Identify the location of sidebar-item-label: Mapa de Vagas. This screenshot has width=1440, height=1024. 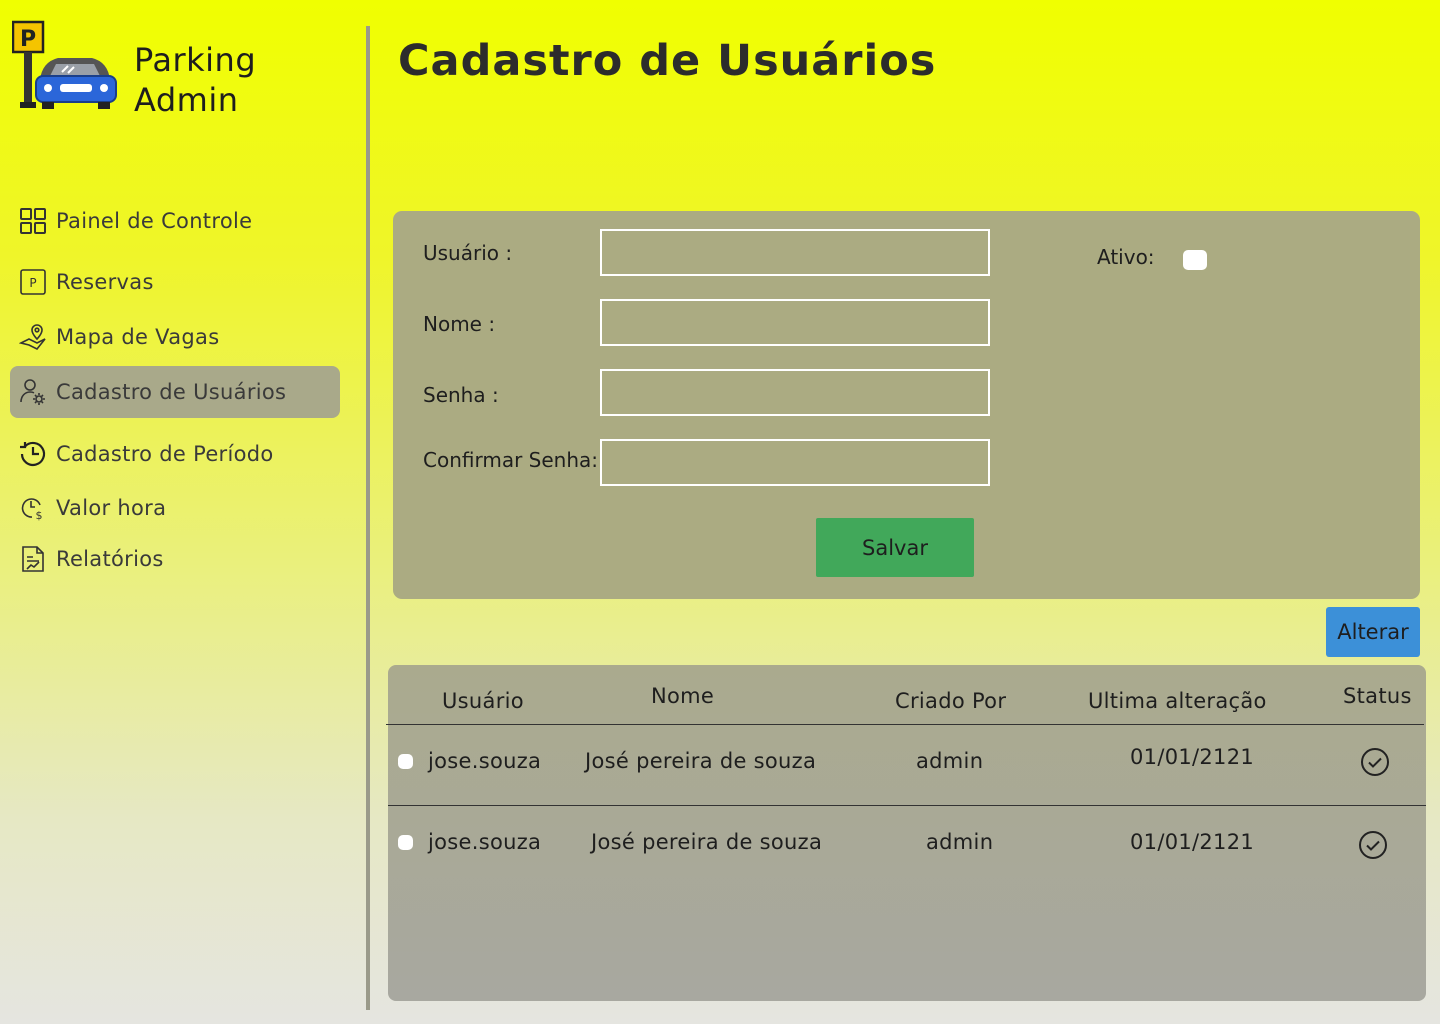
(138, 337).